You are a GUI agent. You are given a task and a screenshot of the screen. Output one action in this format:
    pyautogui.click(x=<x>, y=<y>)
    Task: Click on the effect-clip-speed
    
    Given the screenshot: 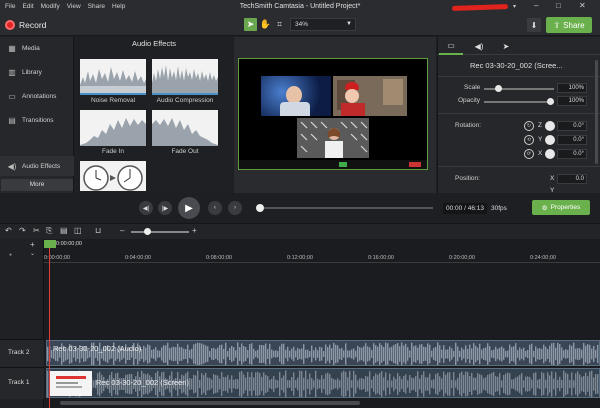 What is the action you would take?
    pyautogui.click(x=113, y=176)
    